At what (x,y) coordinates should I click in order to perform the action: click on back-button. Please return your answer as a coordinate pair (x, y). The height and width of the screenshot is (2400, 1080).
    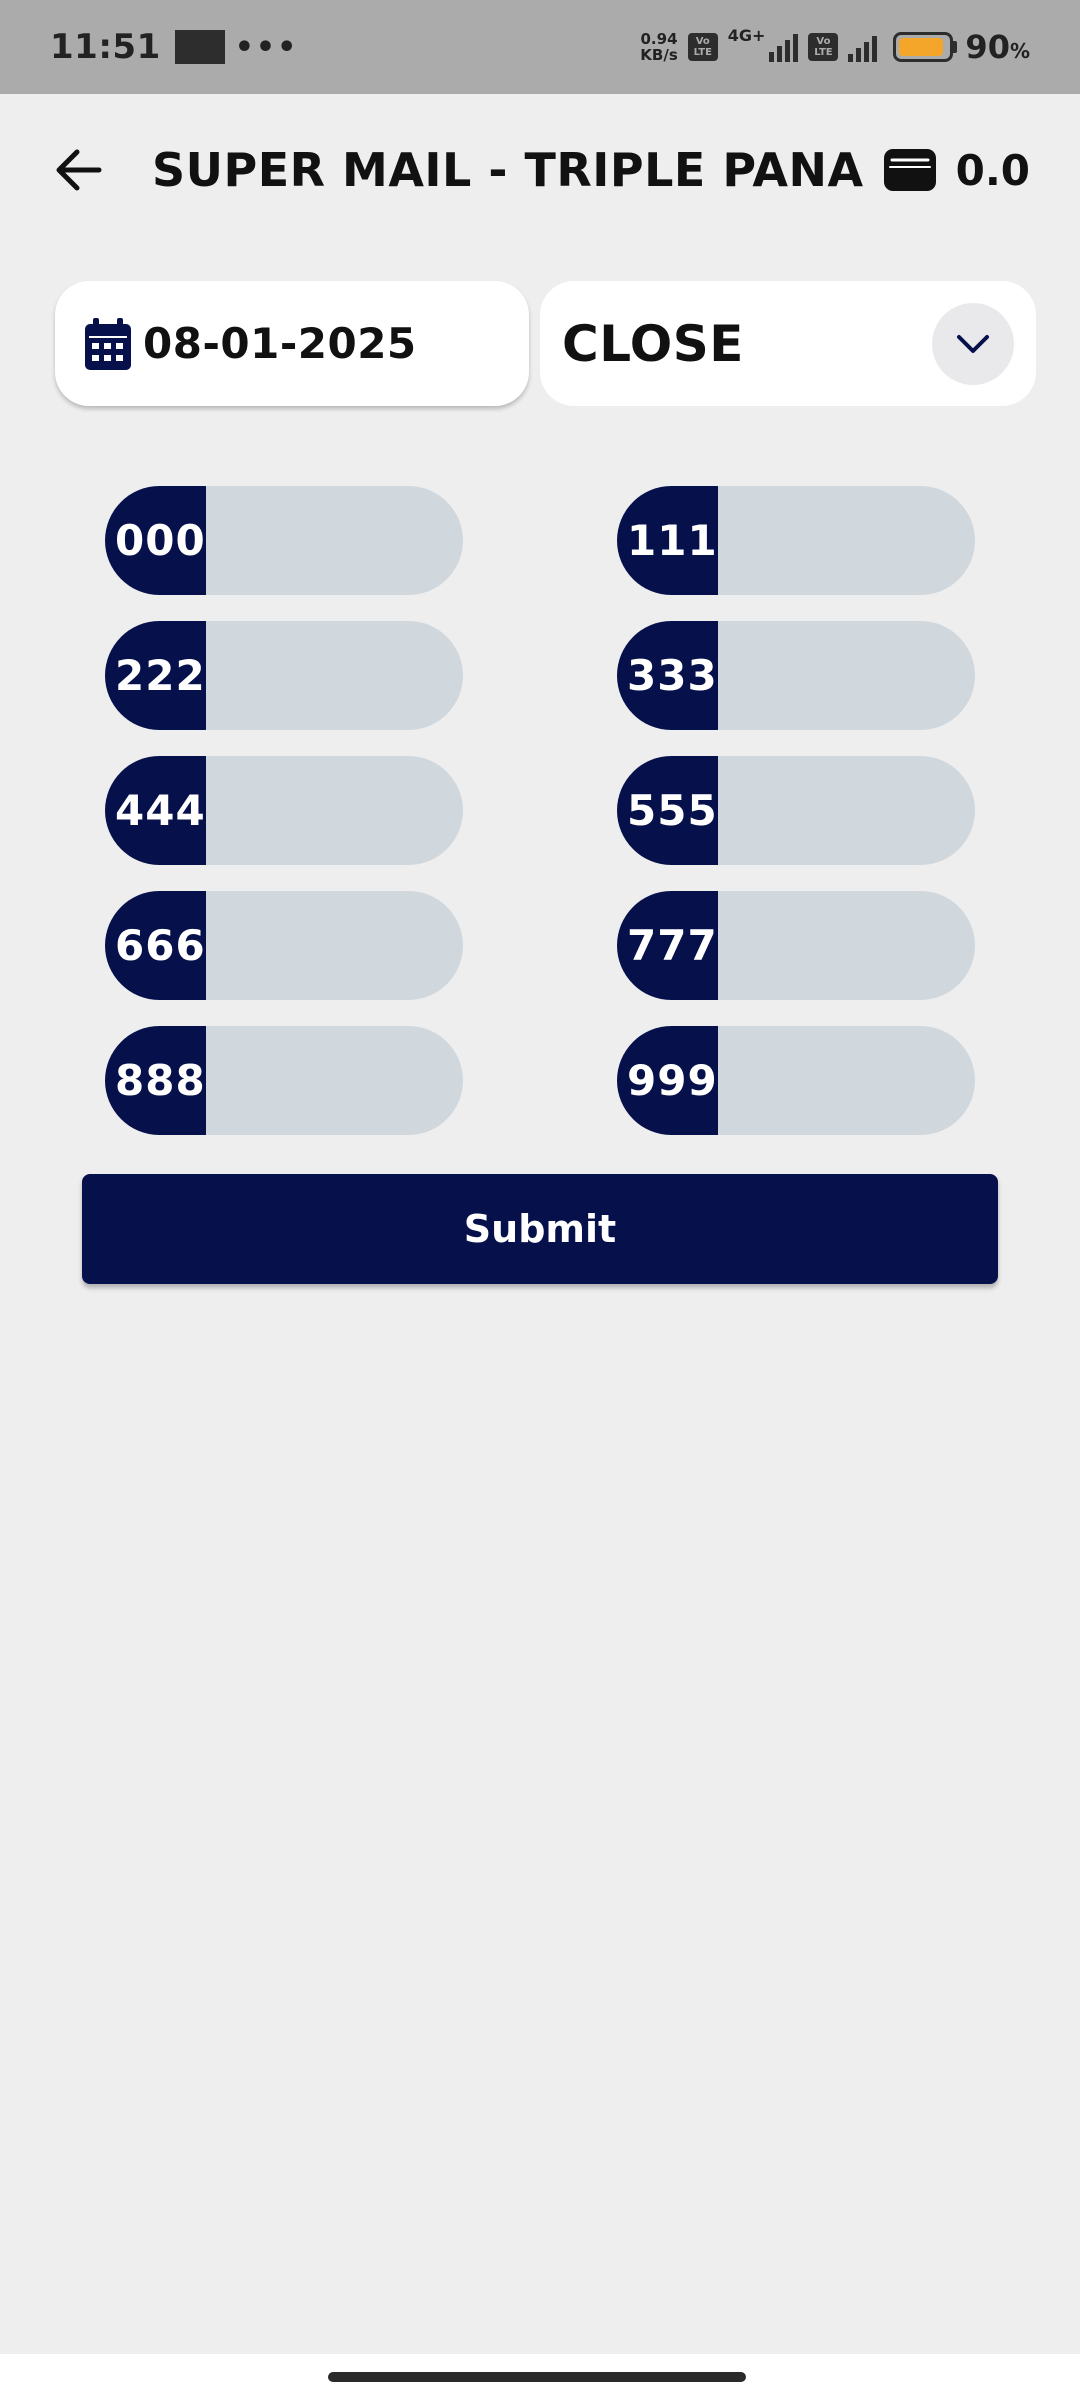
    Looking at the image, I should click on (78, 170).